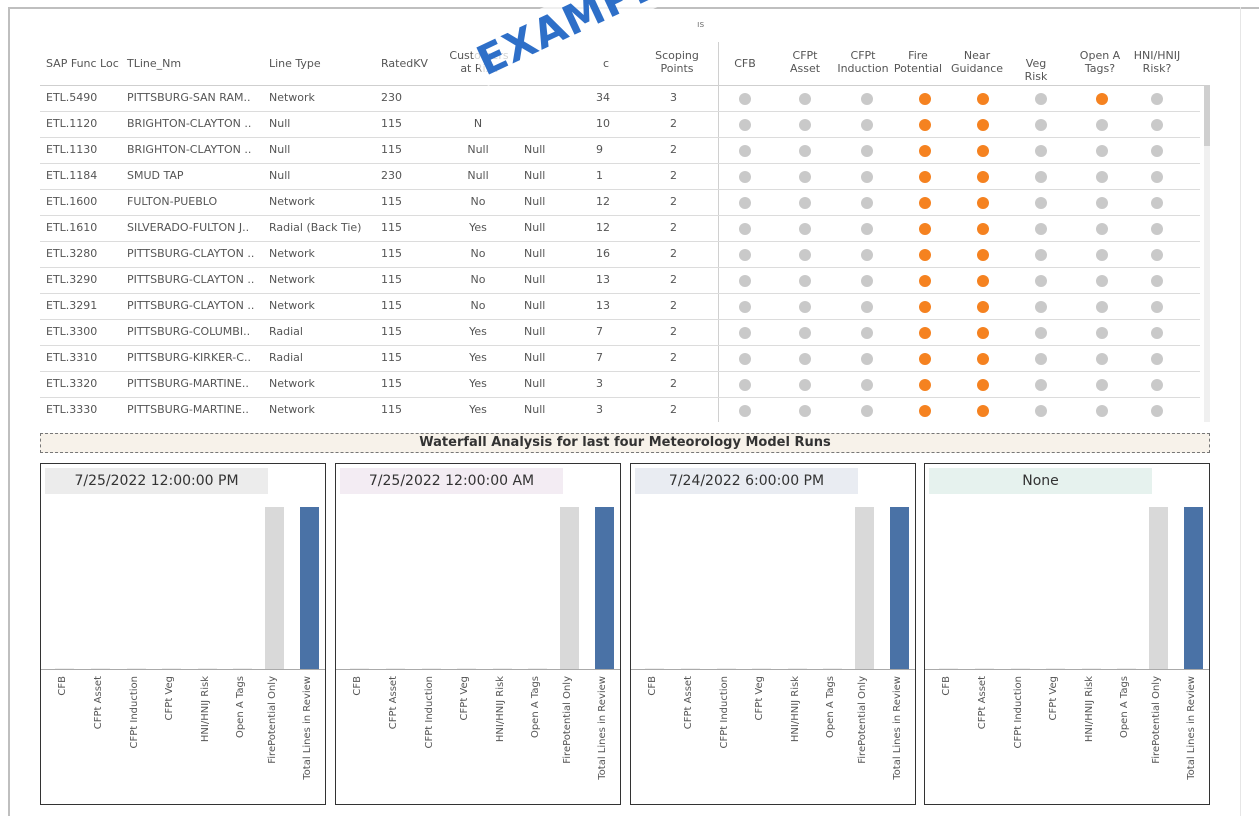 The width and height of the screenshot is (1259, 816). What do you see at coordinates (620, 177) in the screenshot?
I see `table-row: ETL.1184 SMUD TAP Null 230 Null Null 1 2` at bounding box center [620, 177].